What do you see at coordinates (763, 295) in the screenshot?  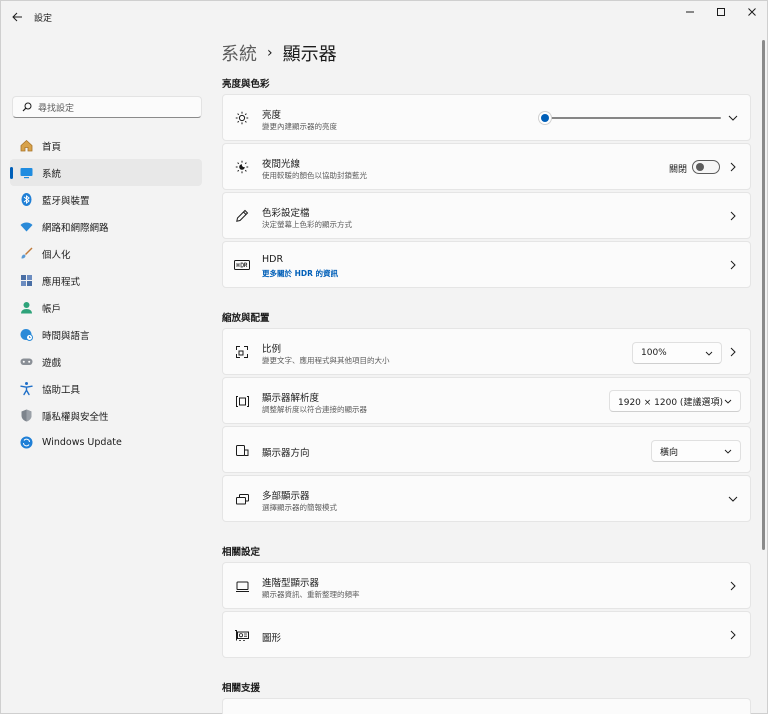 I see `scrollbar-thumb` at bounding box center [763, 295].